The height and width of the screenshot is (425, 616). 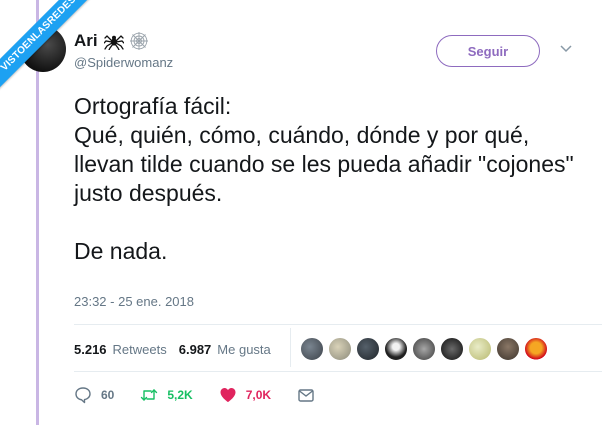 What do you see at coordinates (195, 349) in the screenshot?
I see `likes-count: 6.987` at bounding box center [195, 349].